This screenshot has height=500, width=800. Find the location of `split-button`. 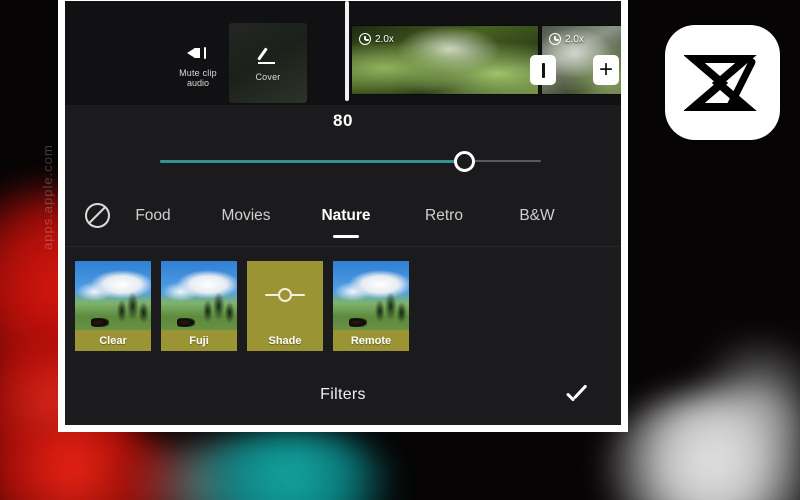

split-button is located at coordinates (543, 70).